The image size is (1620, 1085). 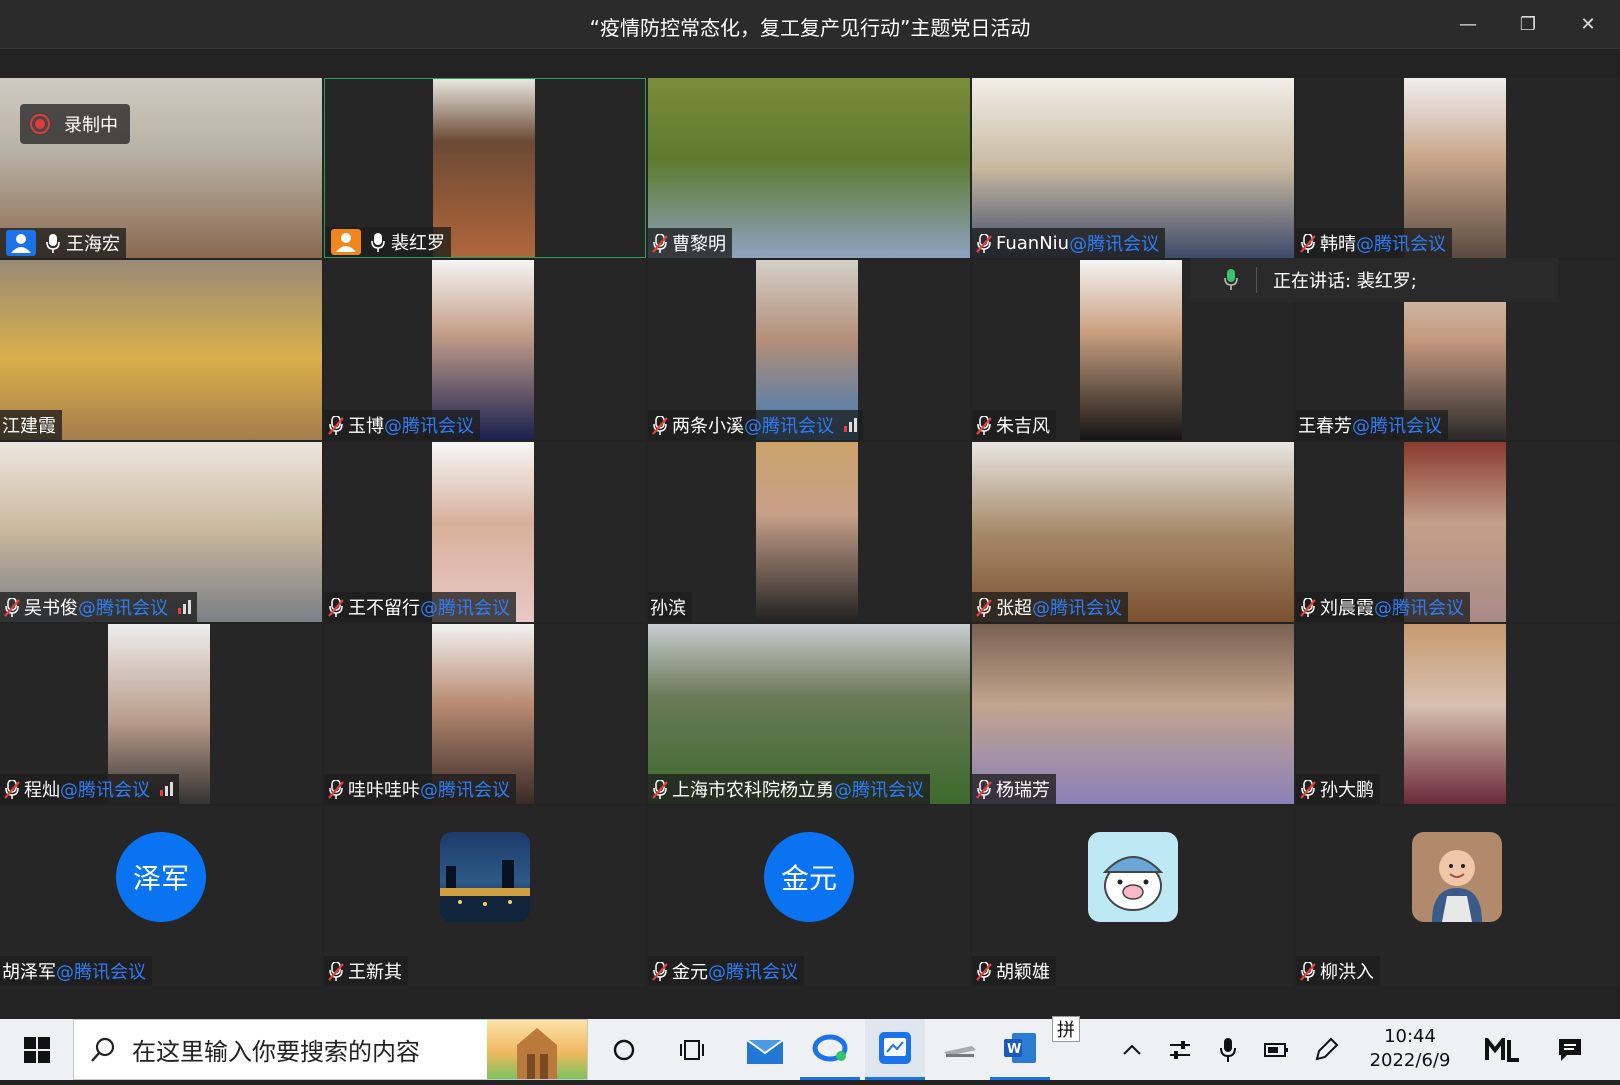 What do you see at coordinates (1023, 426) in the screenshot?
I see `participant-name: 朱吉风` at bounding box center [1023, 426].